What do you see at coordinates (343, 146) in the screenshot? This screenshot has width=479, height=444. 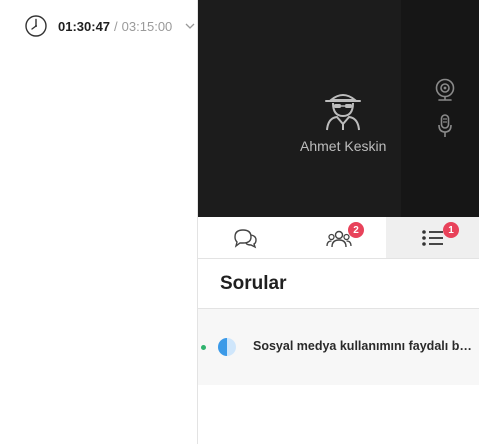 I see `participant-name: Ahmet Keskin` at bounding box center [343, 146].